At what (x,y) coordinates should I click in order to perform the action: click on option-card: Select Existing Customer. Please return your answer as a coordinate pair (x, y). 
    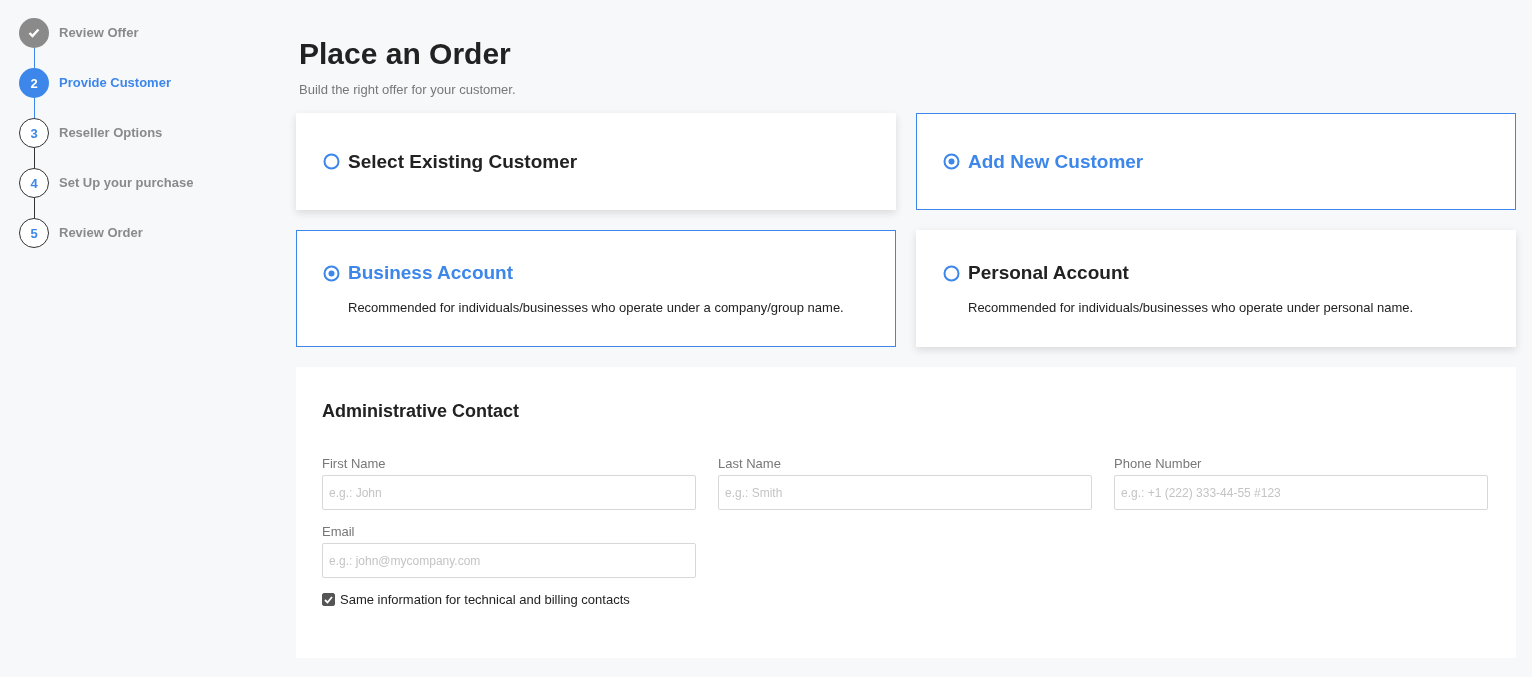
    Looking at the image, I should click on (596, 161).